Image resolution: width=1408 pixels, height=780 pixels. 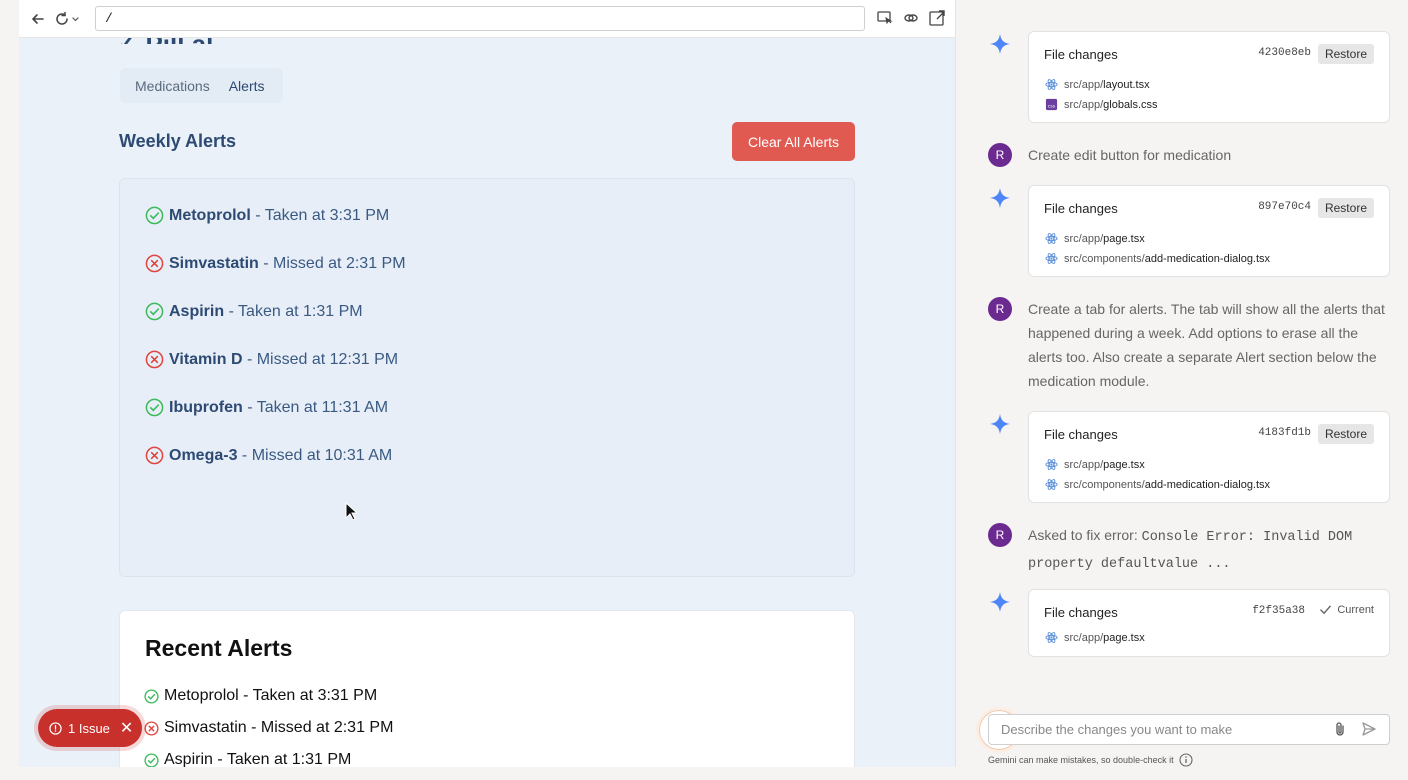 What do you see at coordinates (1284, 53) in the screenshot?
I see `commit-hash: 4230e8eb` at bounding box center [1284, 53].